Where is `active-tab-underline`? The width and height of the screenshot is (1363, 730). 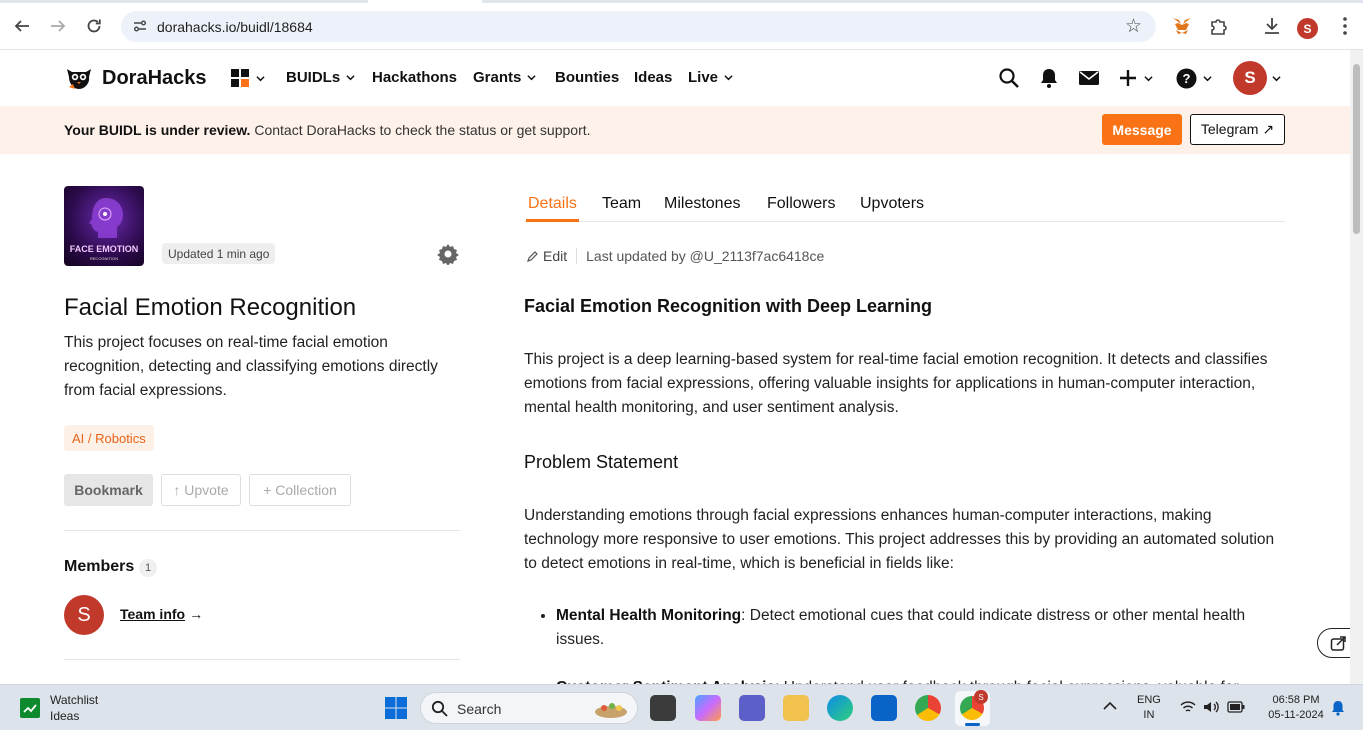
active-tab-underline is located at coordinates (552, 220).